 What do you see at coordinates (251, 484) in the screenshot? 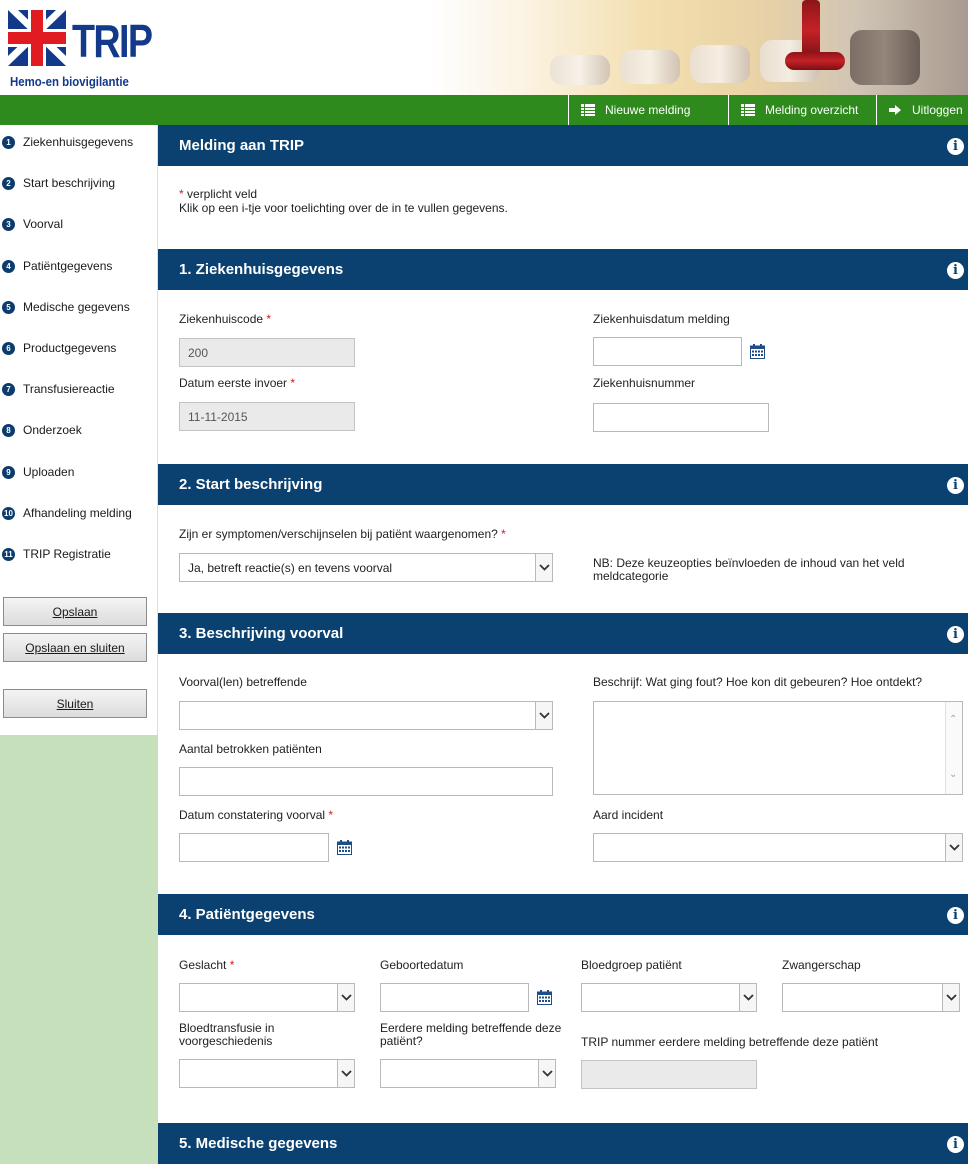
I see `section-title: 2. Start beschrijving` at bounding box center [251, 484].